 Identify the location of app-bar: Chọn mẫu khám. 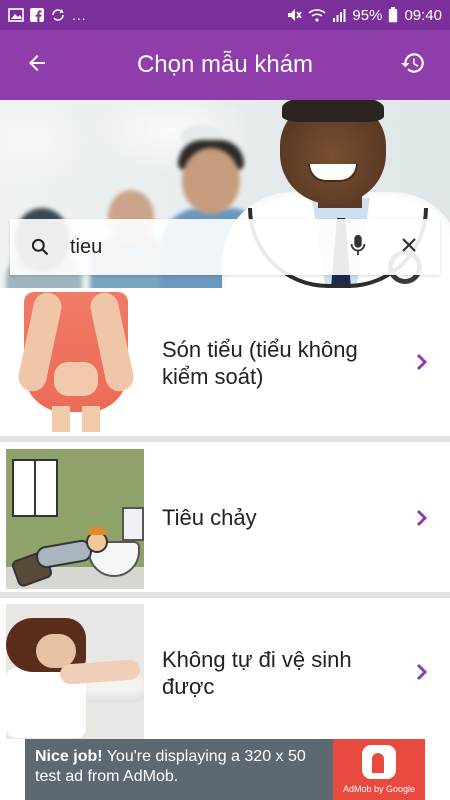
(225, 65).